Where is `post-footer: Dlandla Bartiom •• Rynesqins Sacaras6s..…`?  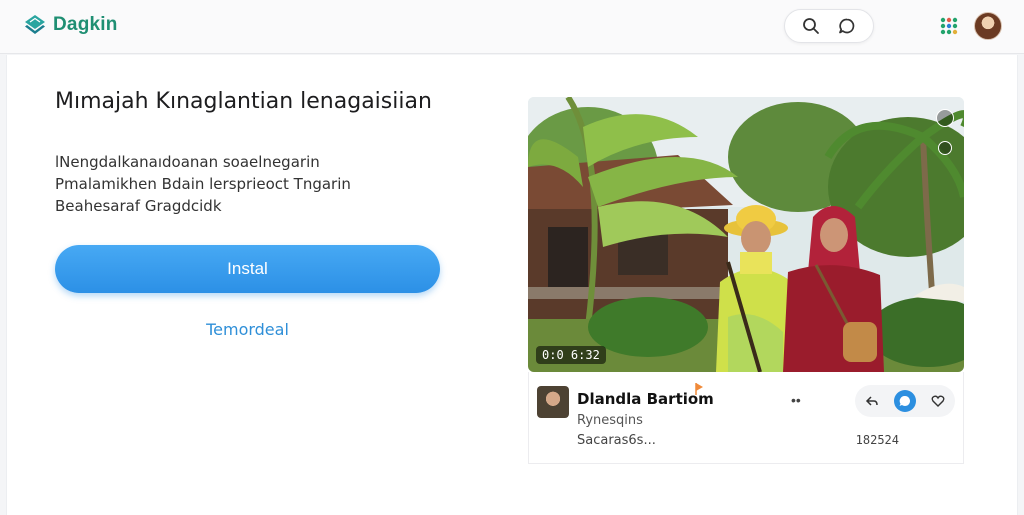
post-footer: Dlandla Bartiom •• Rynesqins Sacaras6s..… is located at coordinates (746, 418).